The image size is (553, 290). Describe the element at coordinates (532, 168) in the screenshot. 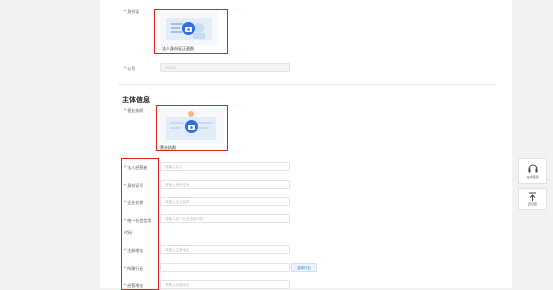

I see `headset-icon` at that location.